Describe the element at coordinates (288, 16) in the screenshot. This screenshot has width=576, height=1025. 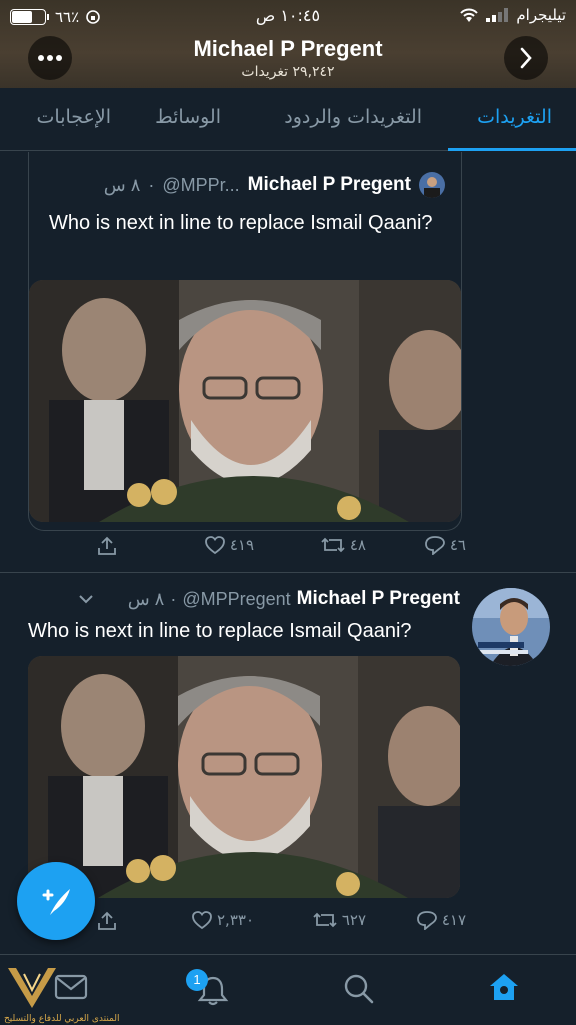
I see `status-bar: ٦٦٪ ١٠:٤٥ ص تيليجرام` at that location.